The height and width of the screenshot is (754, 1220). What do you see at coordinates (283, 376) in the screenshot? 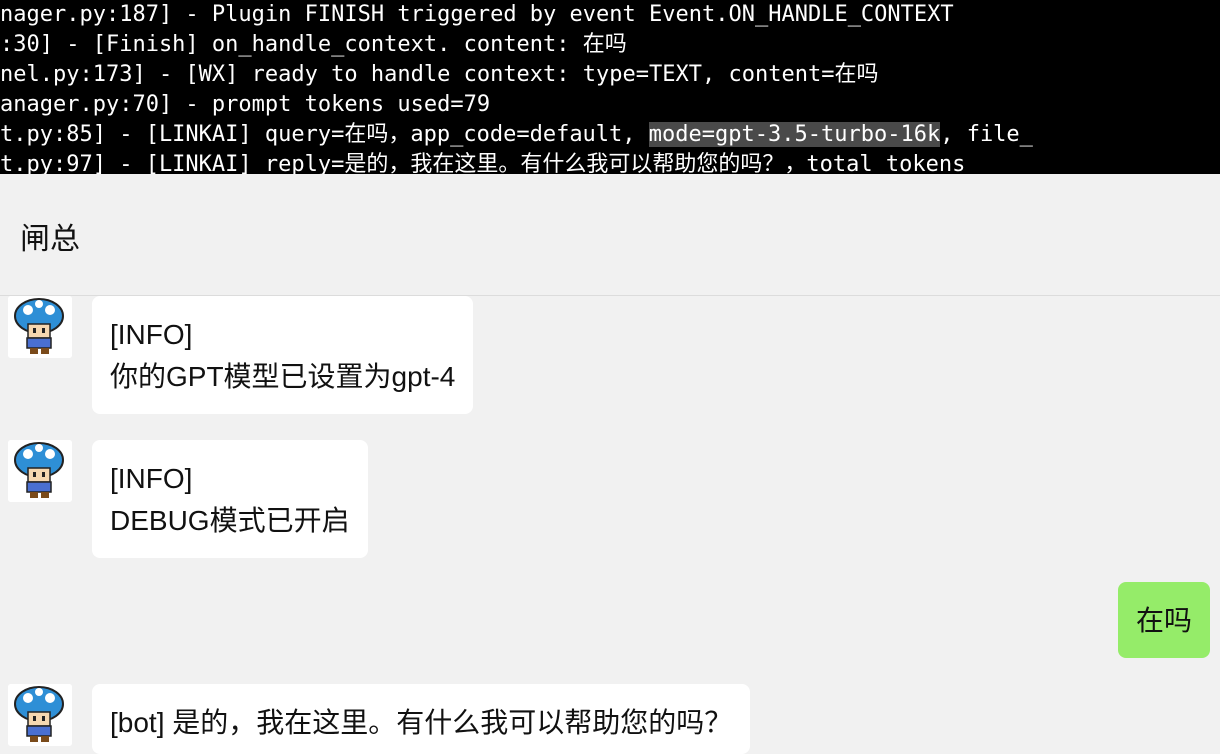
I see `message-text: 你的GPT模型已设置为gpt-4` at bounding box center [283, 376].